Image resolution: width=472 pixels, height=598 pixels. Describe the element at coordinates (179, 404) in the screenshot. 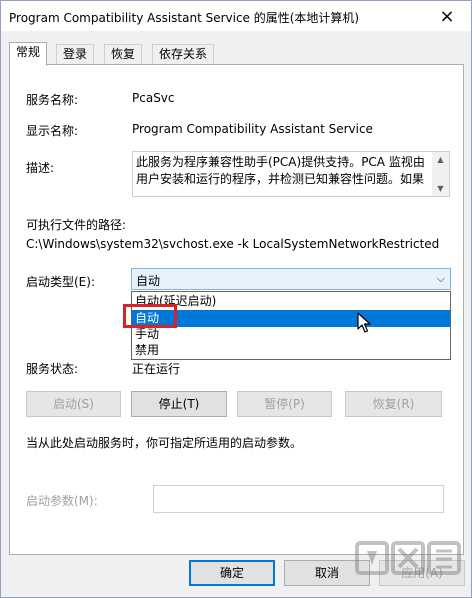

I see `stop-button: 停止(T)` at that location.